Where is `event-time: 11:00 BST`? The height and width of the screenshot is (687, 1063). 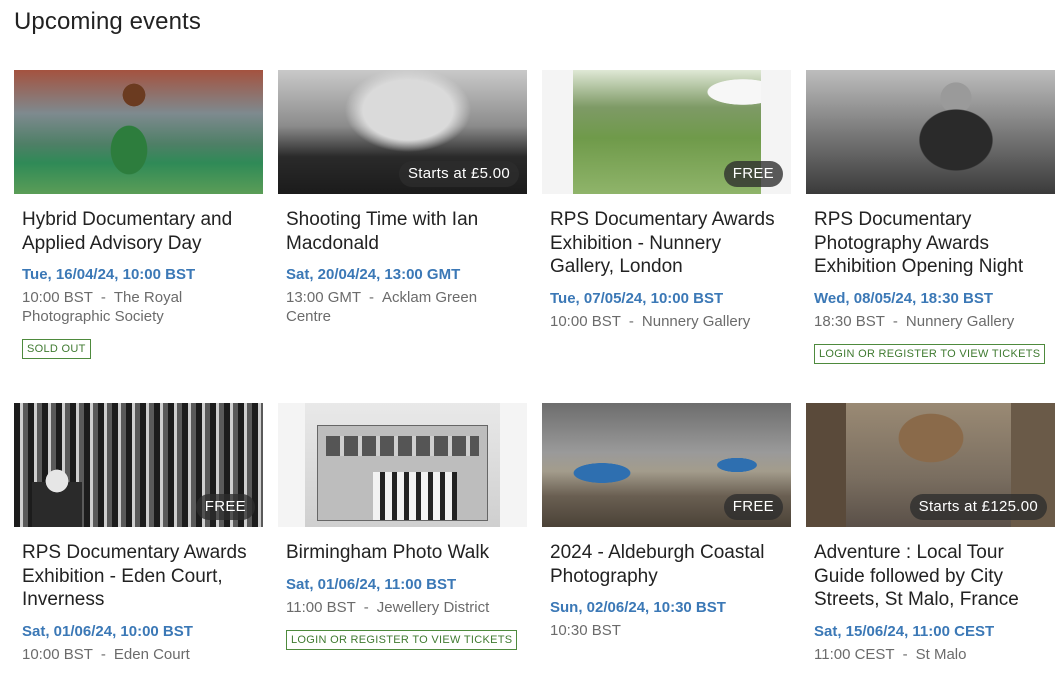
event-time: 11:00 BST is located at coordinates (321, 607).